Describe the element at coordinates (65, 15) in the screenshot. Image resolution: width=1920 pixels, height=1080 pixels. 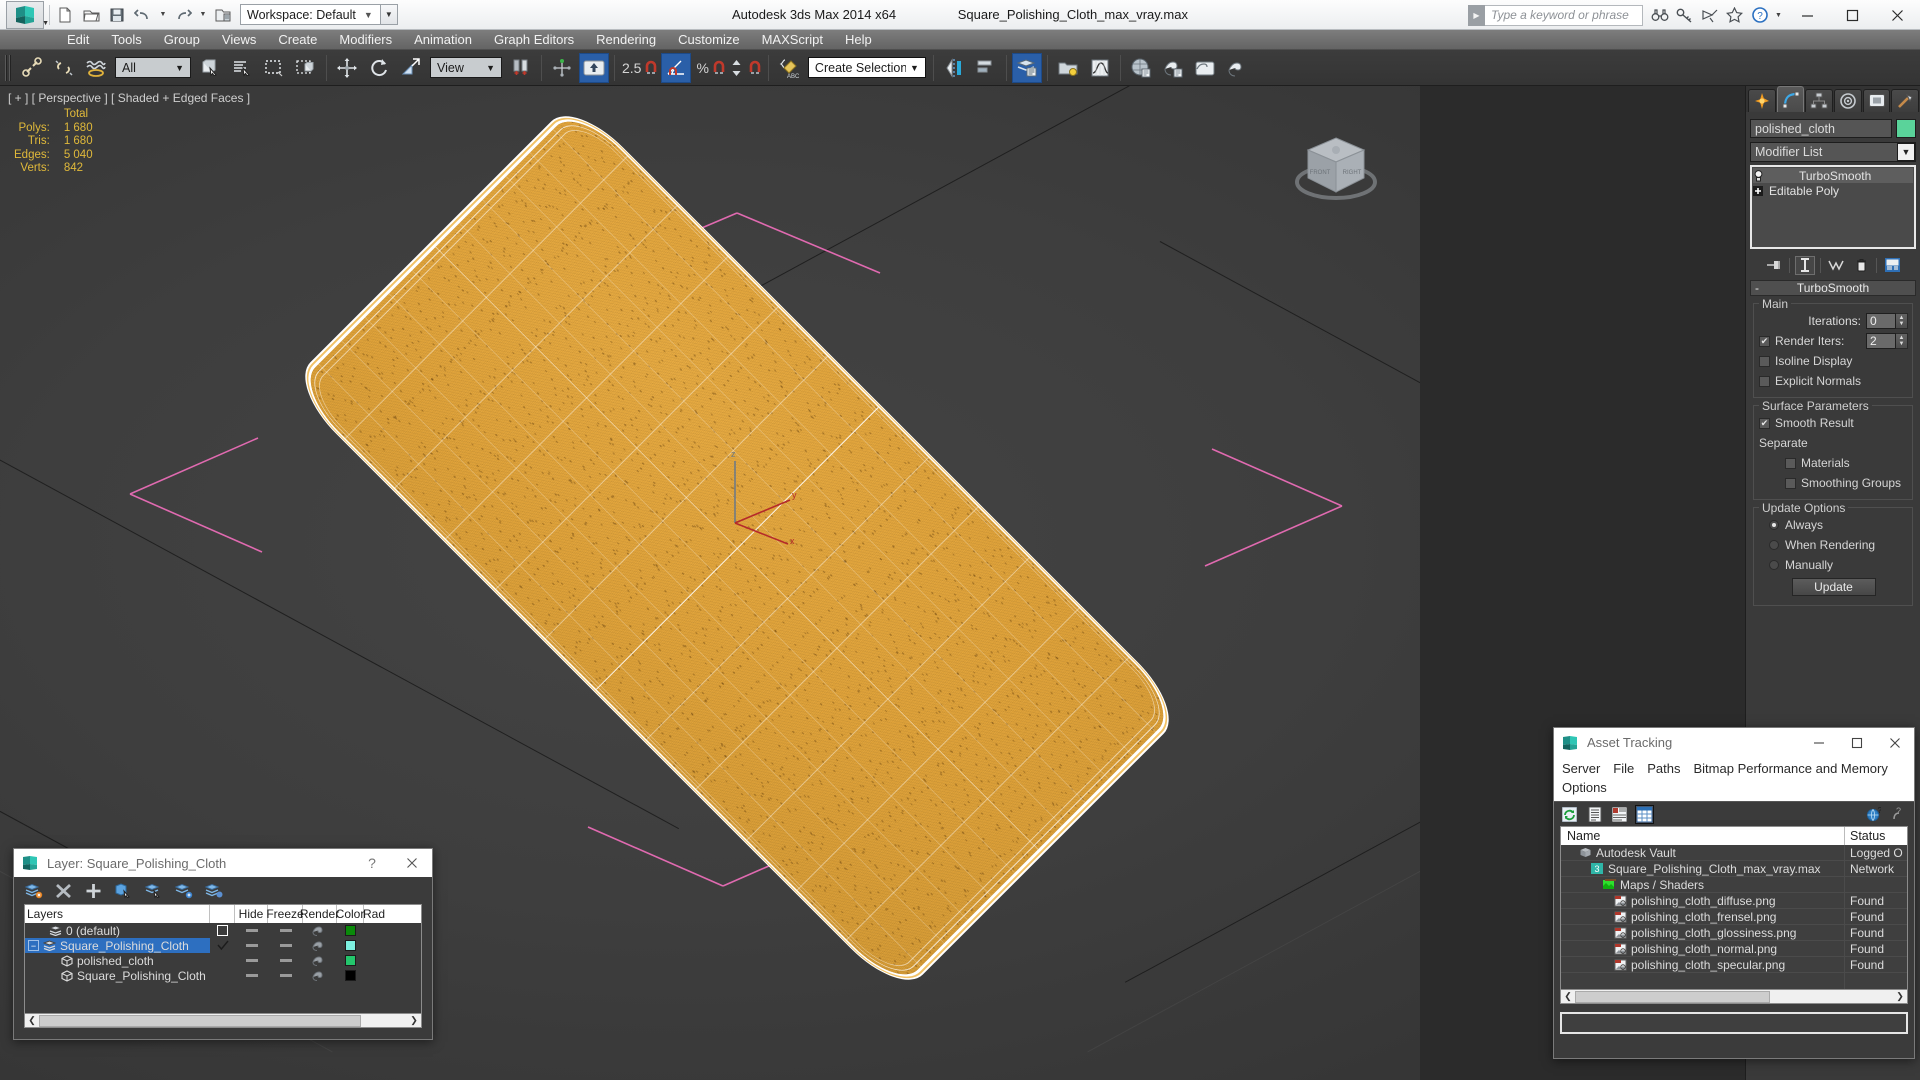
I see `new-file-icon` at that location.